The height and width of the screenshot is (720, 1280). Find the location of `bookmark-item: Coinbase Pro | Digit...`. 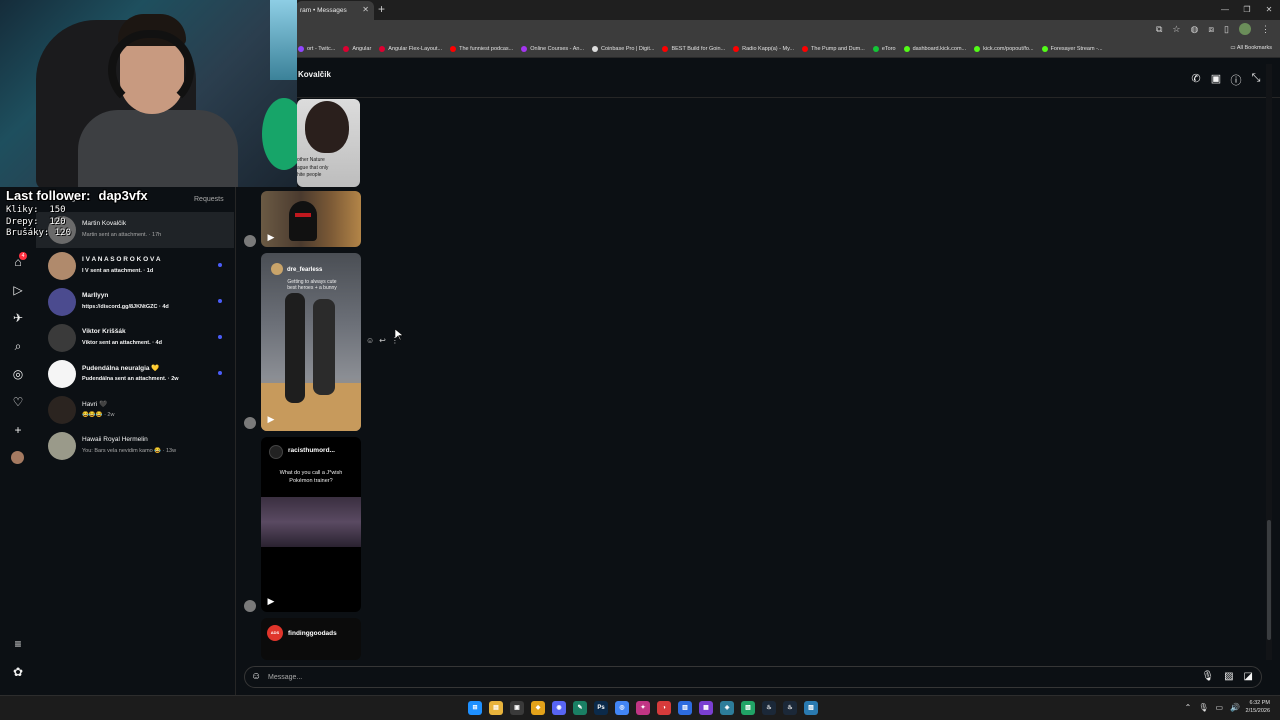

bookmark-item: Coinbase Pro | Digit... is located at coordinates (623, 49).